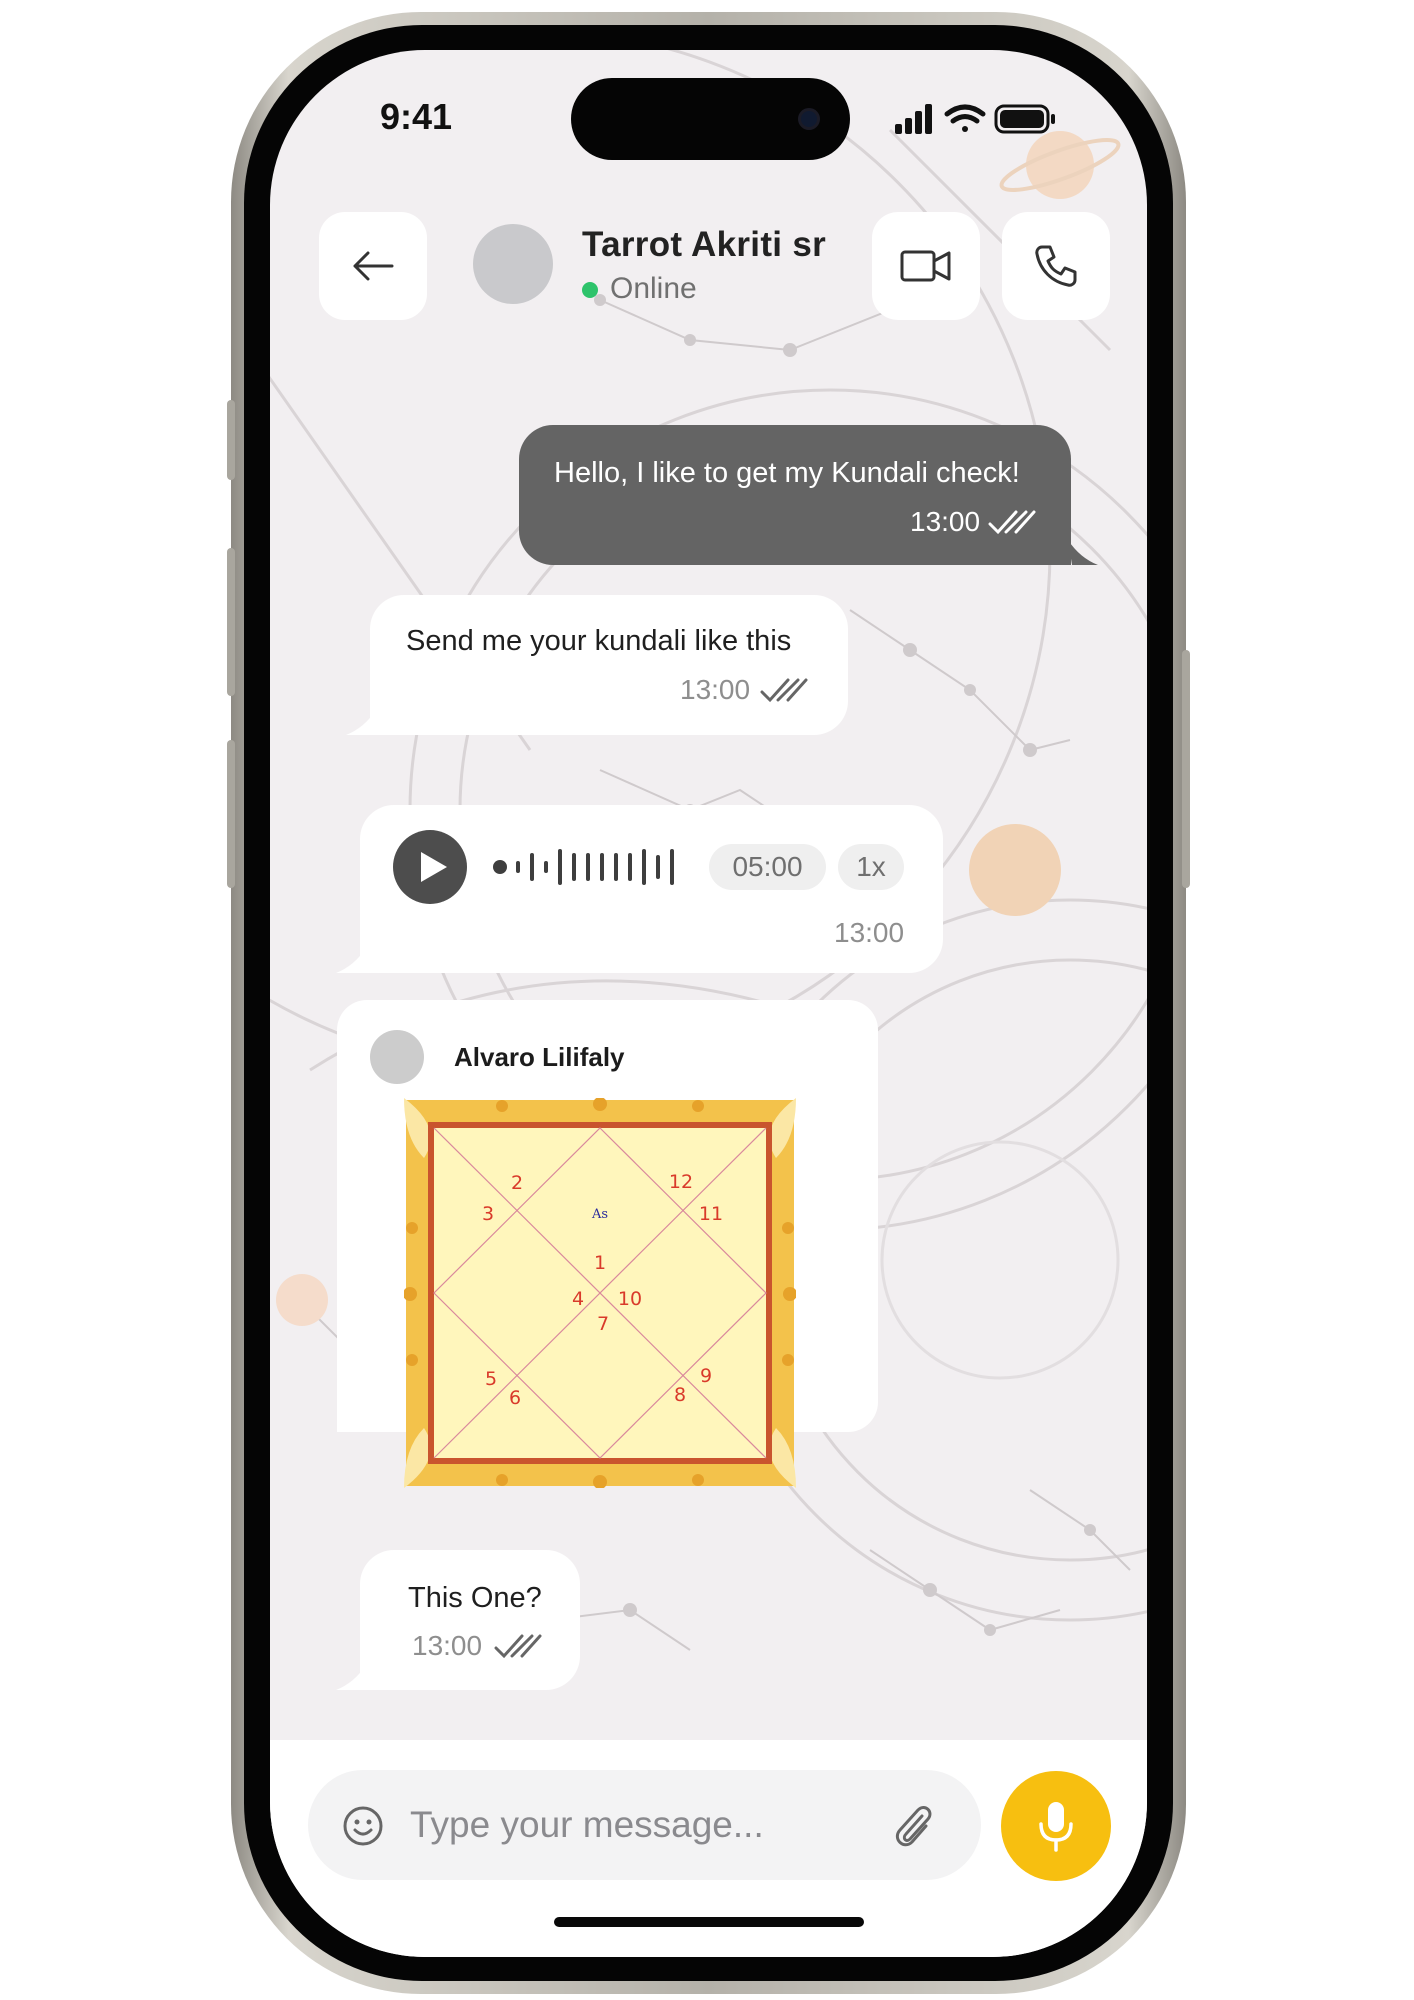 The width and height of the screenshot is (1414, 2000). What do you see at coordinates (515, 1398) in the screenshot?
I see `house-number: 6` at bounding box center [515, 1398].